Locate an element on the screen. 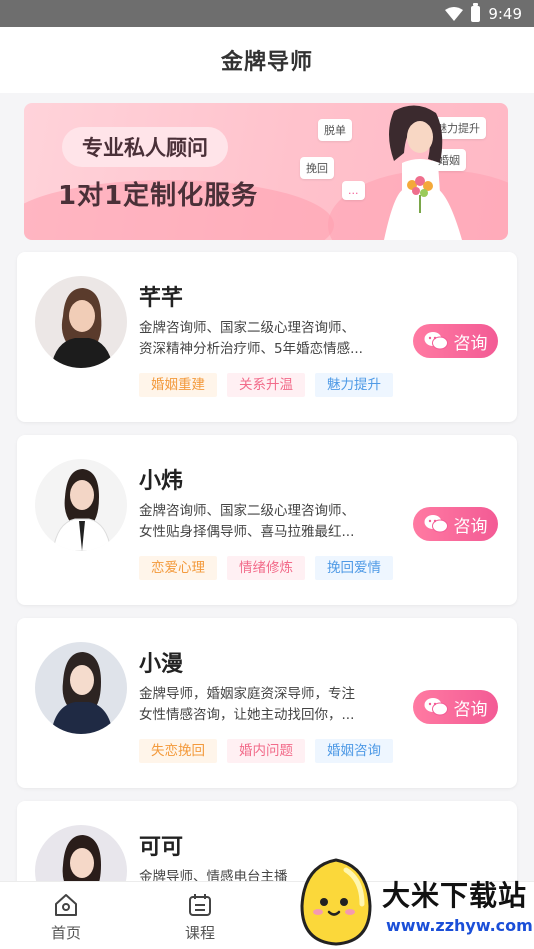 The width and height of the screenshot is (534, 949). banner-subline: 1对1定制化服务 is located at coordinates (158, 196).